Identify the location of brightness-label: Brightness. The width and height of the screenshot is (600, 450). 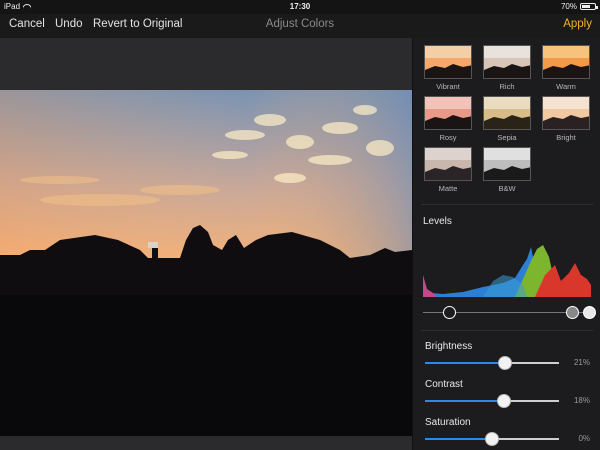
(449, 346).